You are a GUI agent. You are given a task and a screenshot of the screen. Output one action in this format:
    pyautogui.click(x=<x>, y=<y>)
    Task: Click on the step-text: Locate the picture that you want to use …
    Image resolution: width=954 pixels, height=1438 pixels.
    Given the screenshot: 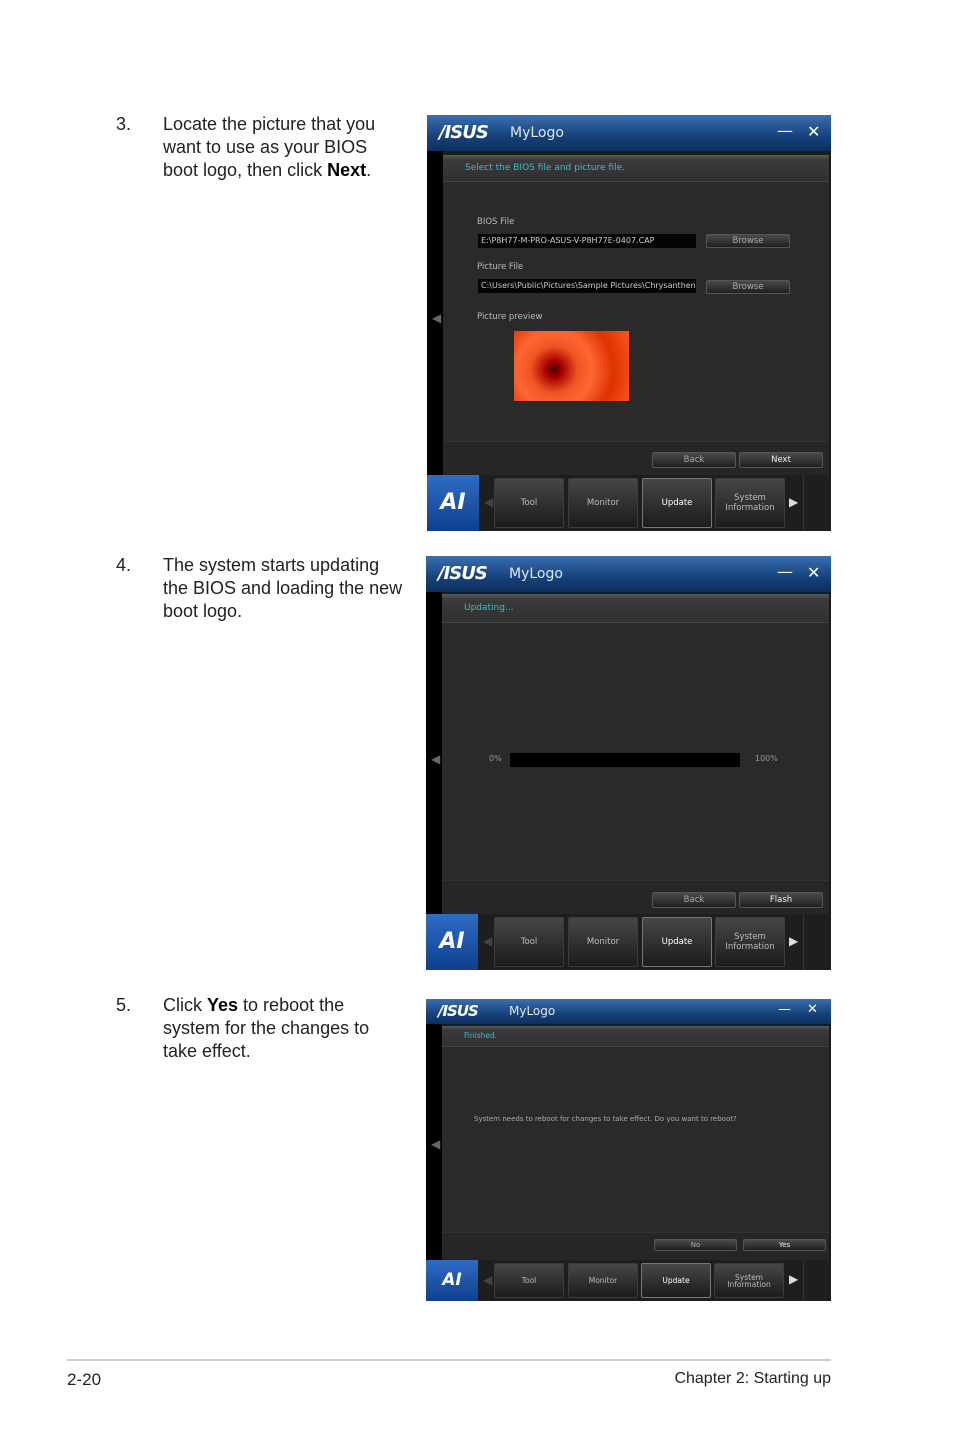 What is the action you would take?
    pyautogui.click(x=269, y=147)
    